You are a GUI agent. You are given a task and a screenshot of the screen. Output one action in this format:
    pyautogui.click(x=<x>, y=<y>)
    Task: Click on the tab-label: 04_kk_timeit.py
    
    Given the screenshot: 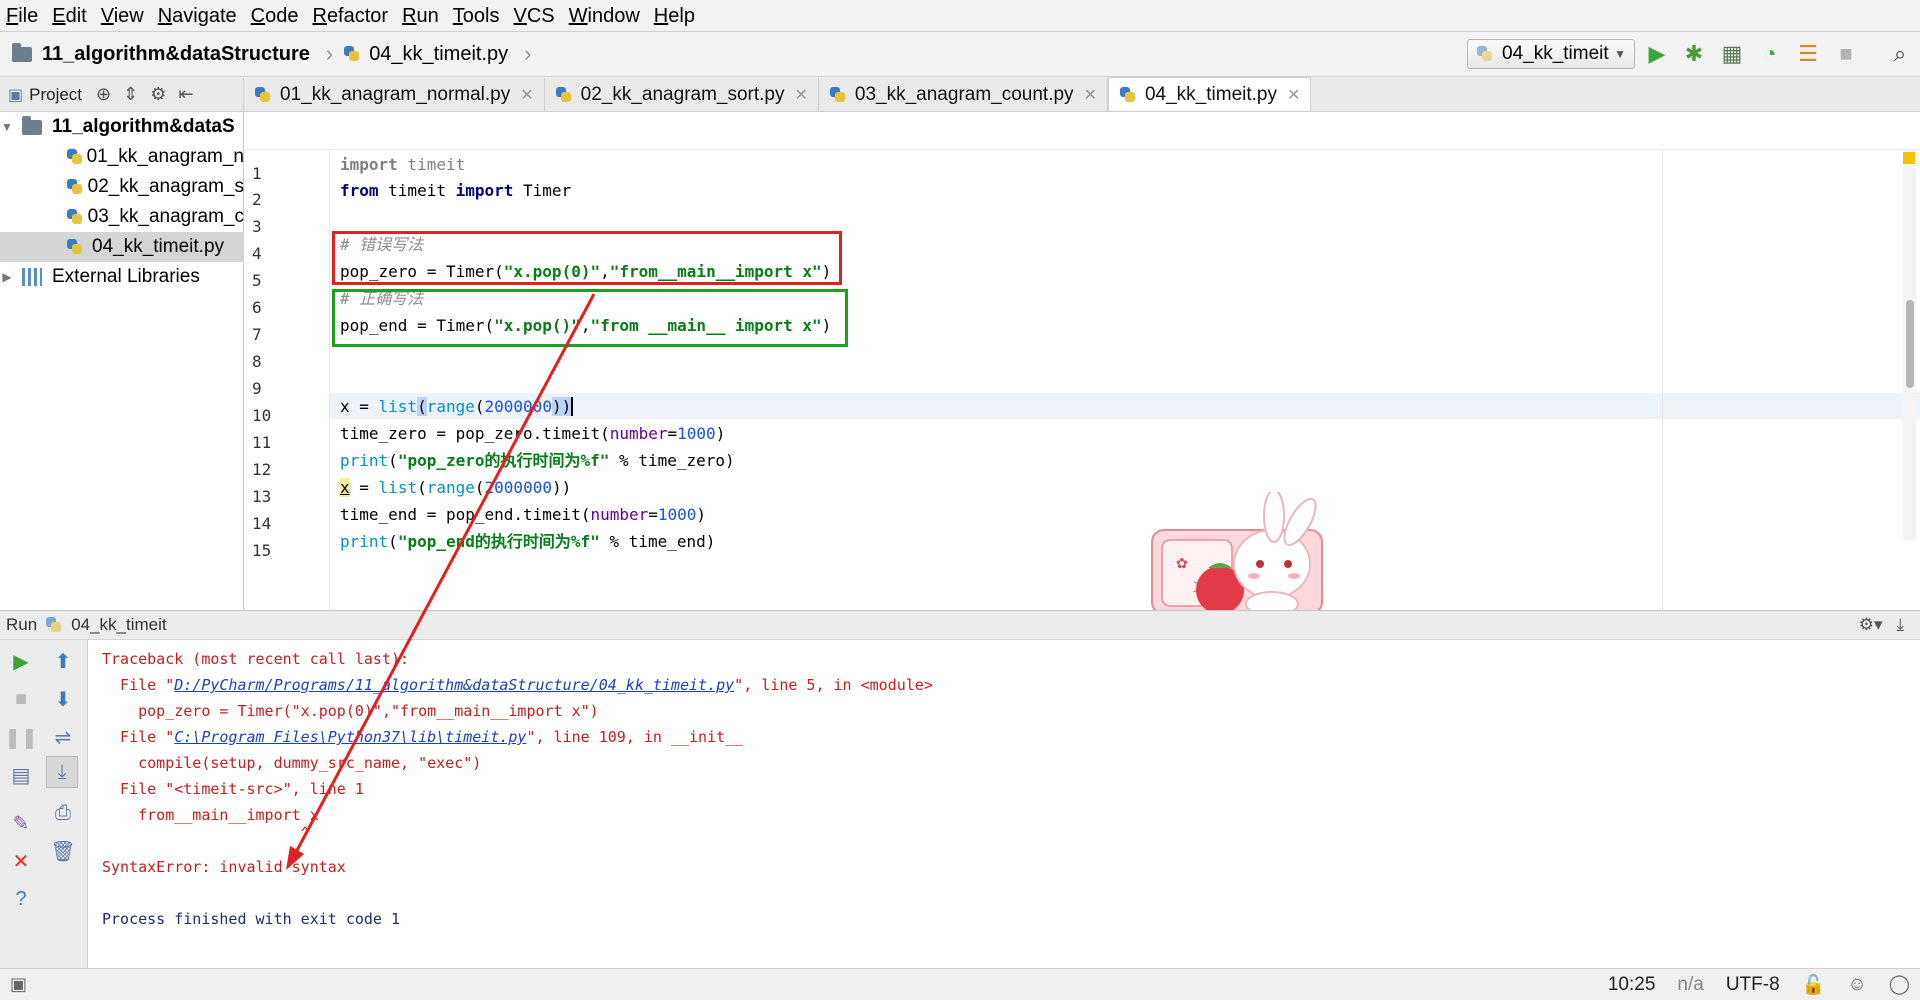 What is the action you would take?
    pyautogui.click(x=1210, y=94)
    